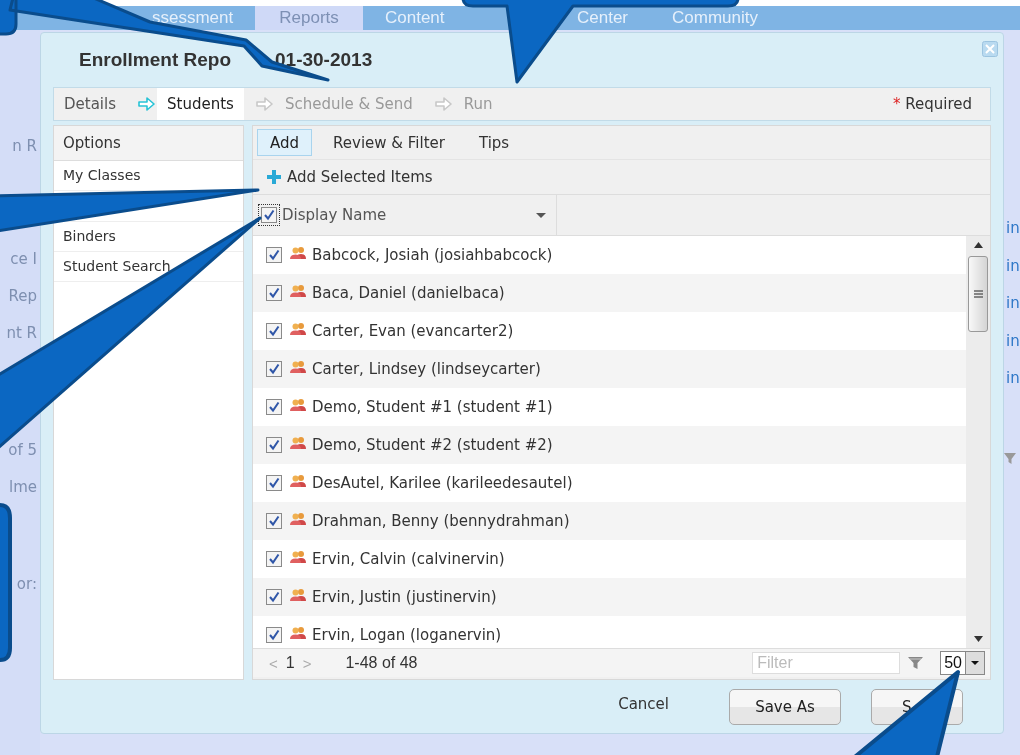 Image resolution: width=1020 pixels, height=755 pixels. What do you see at coordinates (432, 407) in the screenshot?
I see `student-name: Demo, Student #1 (student #1)` at bounding box center [432, 407].